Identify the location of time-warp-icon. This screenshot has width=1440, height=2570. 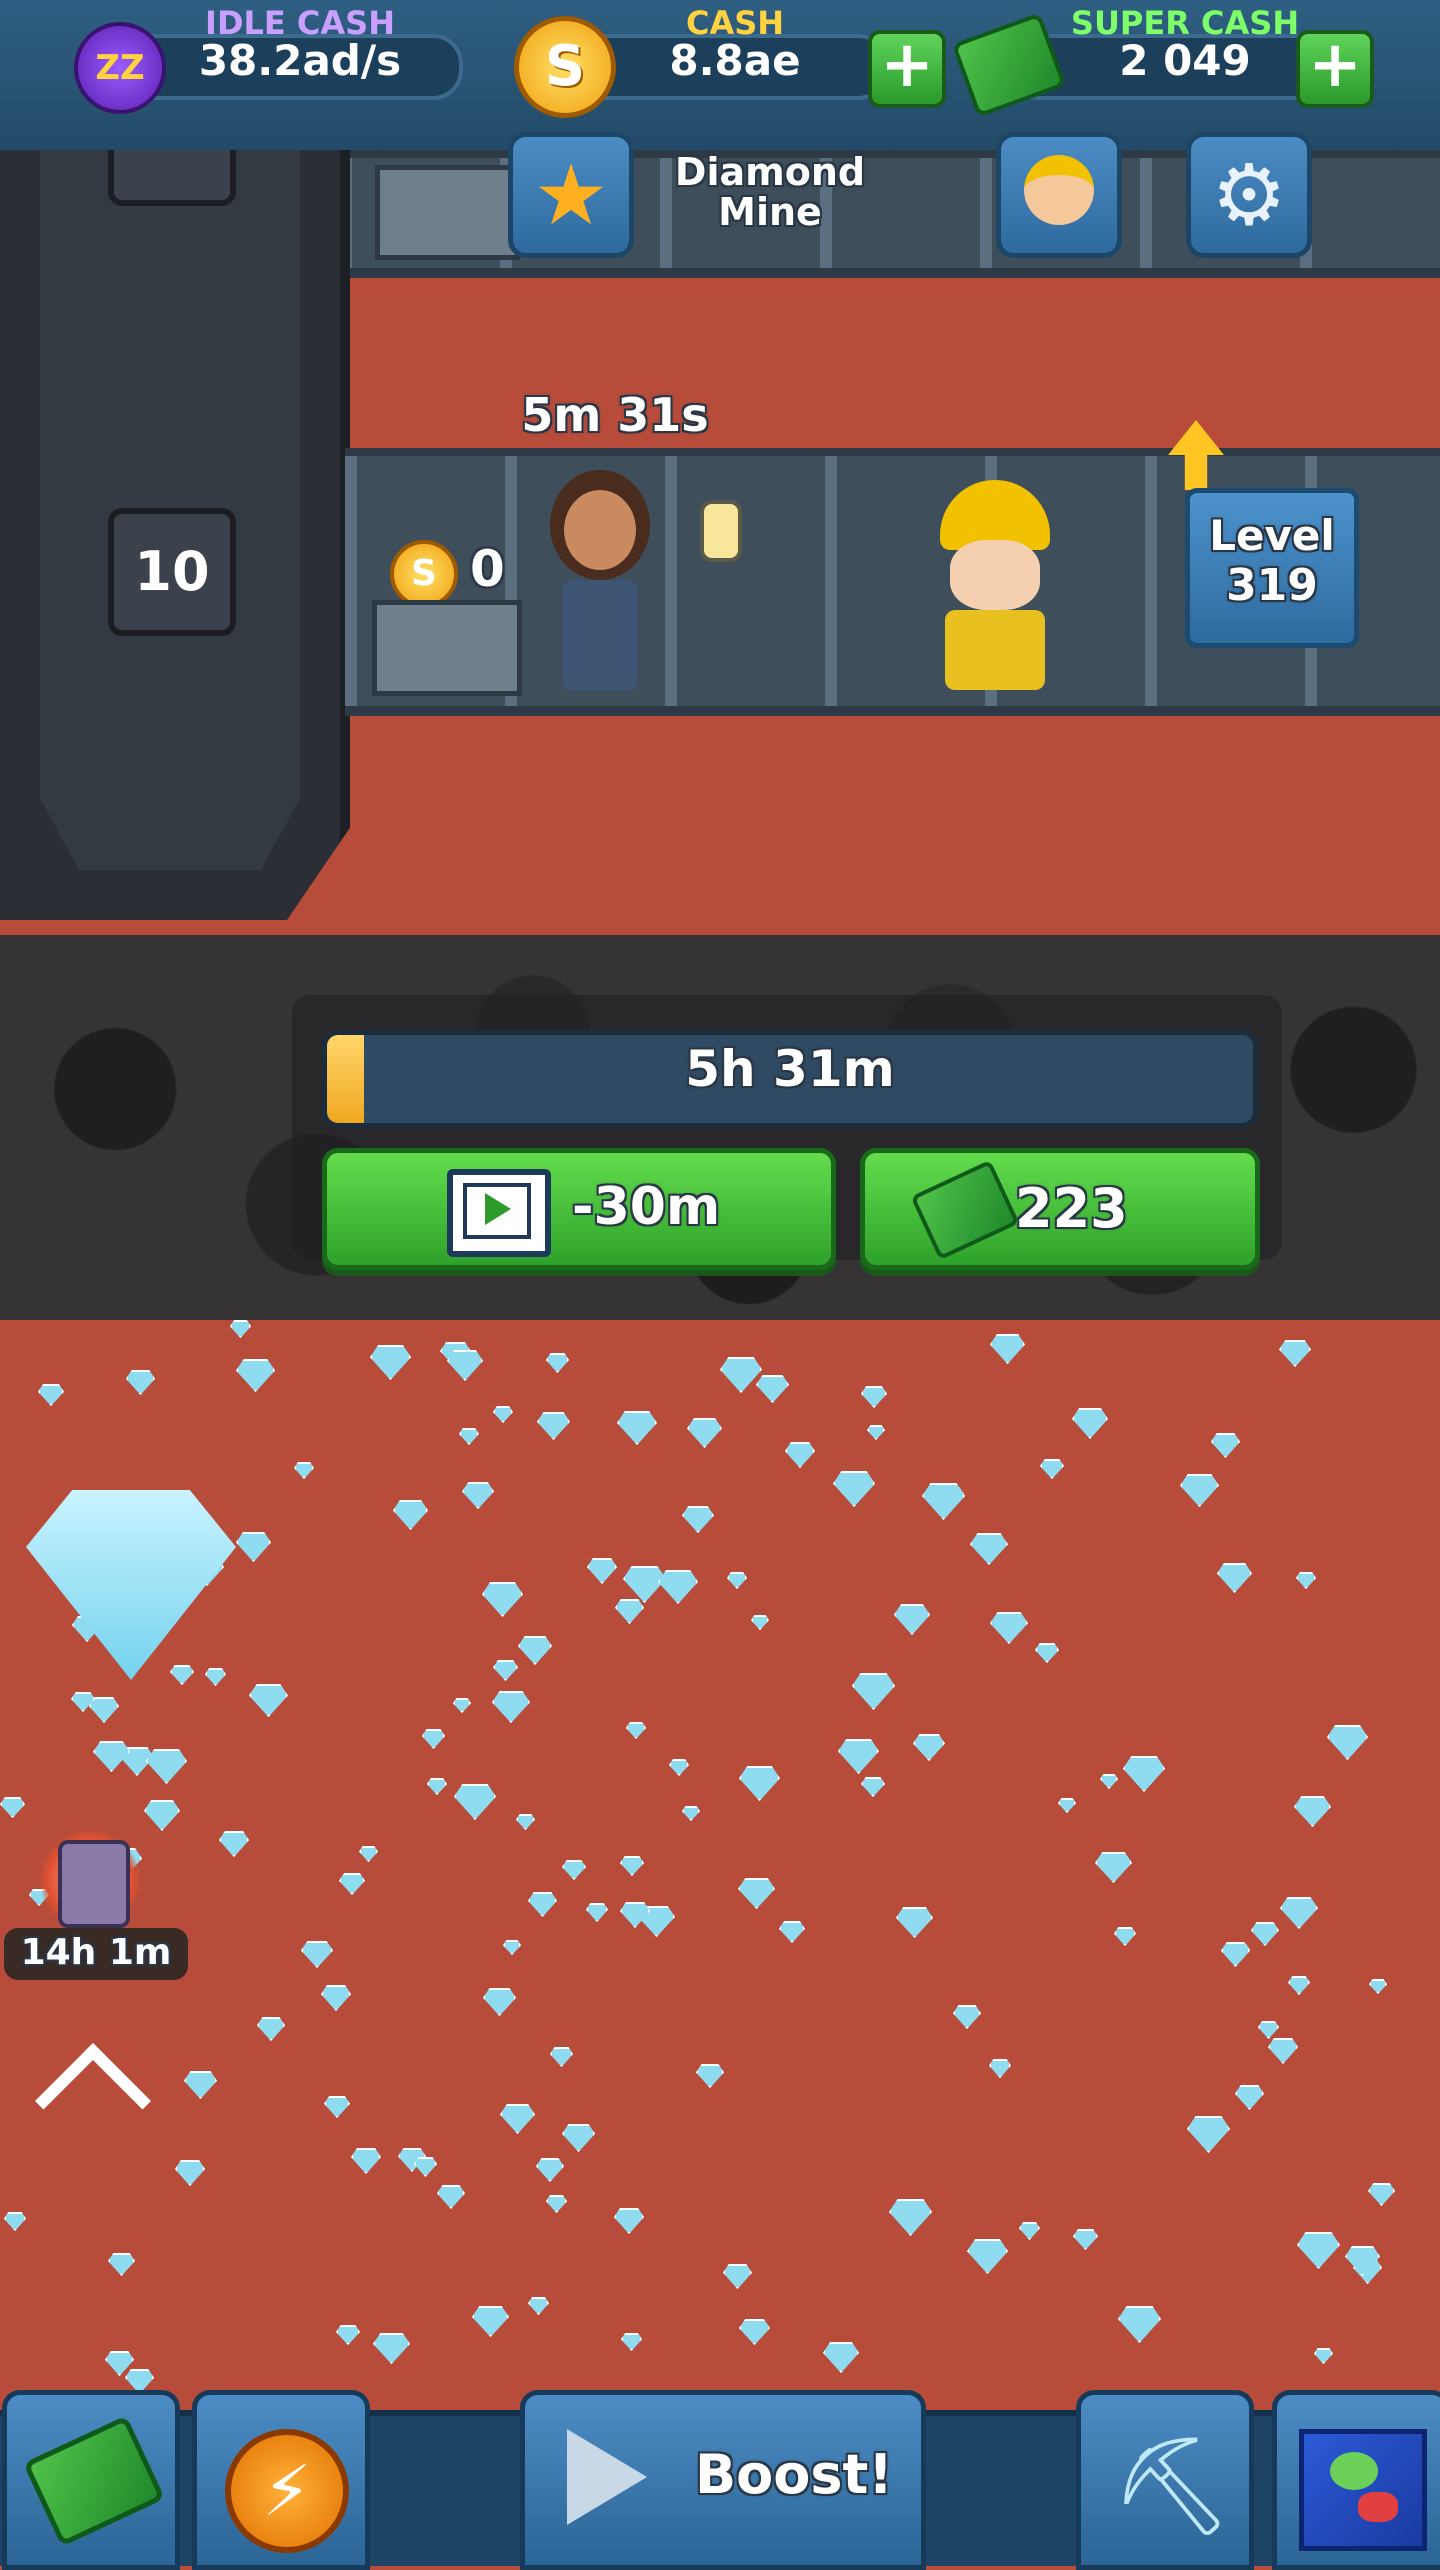
(94, 1884).